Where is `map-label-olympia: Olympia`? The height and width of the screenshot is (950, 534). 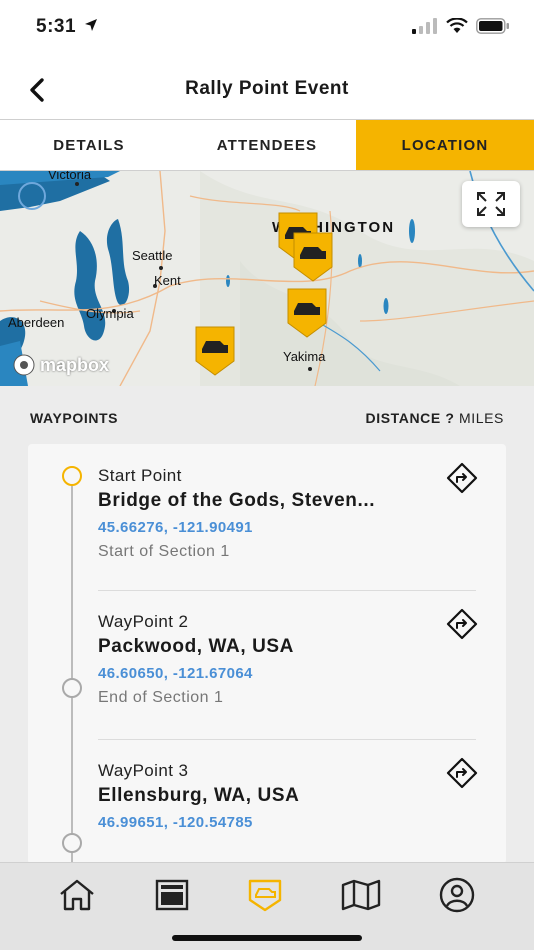
map-label-olympia: Olympia is located at coordinates (110, 313).